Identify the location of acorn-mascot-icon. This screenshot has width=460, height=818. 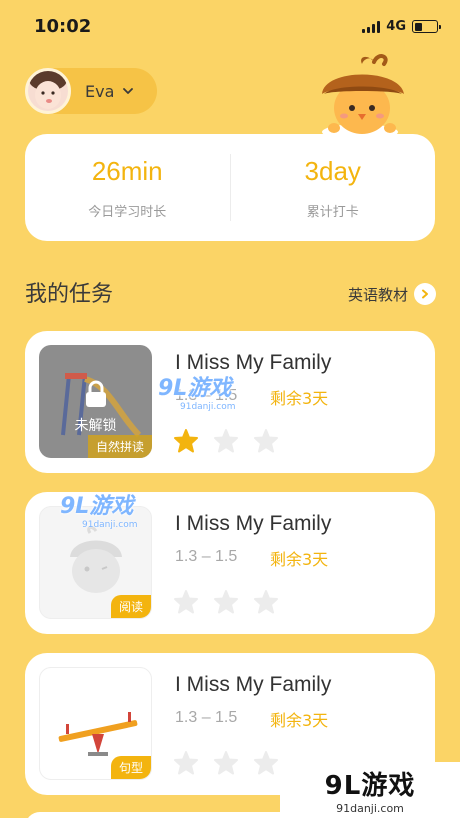
(363, 97).